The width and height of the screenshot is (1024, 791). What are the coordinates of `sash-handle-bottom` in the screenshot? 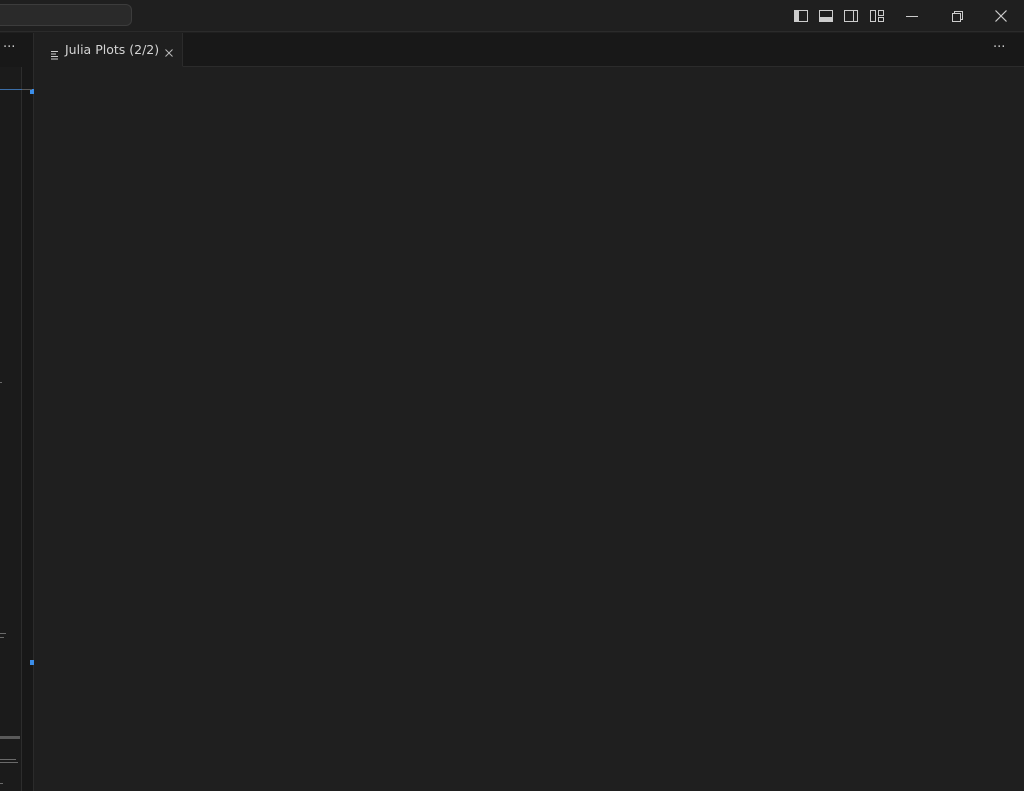 It's located at (32, 662).